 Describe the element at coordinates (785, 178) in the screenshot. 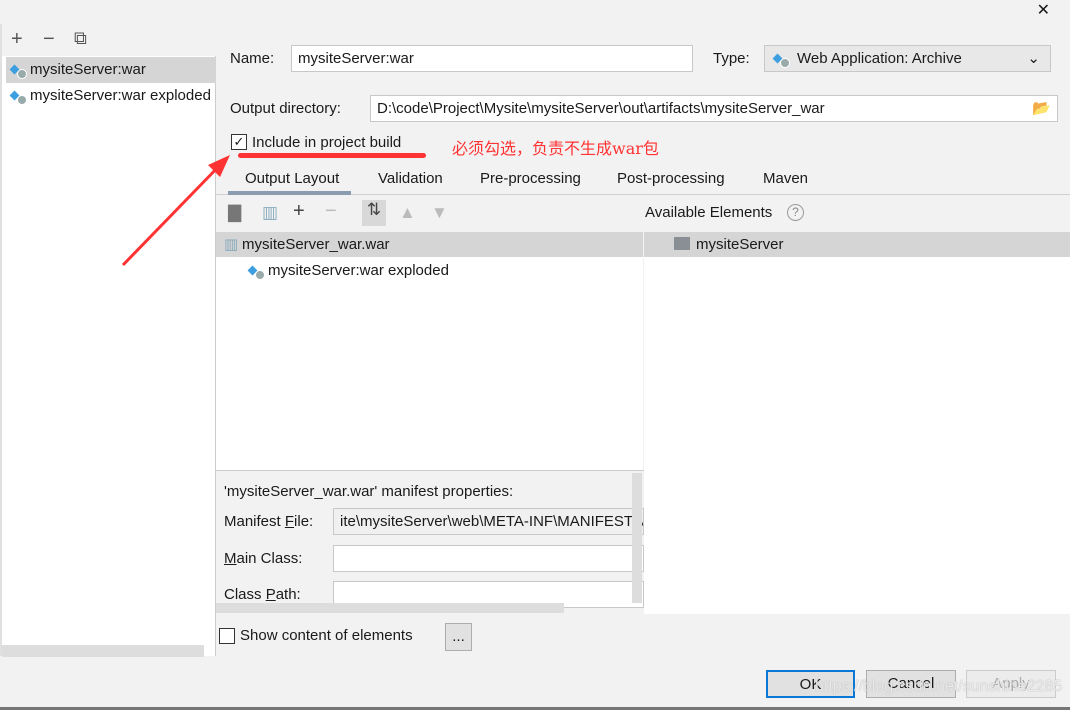

I see `tab-maven: Maven` at that location.